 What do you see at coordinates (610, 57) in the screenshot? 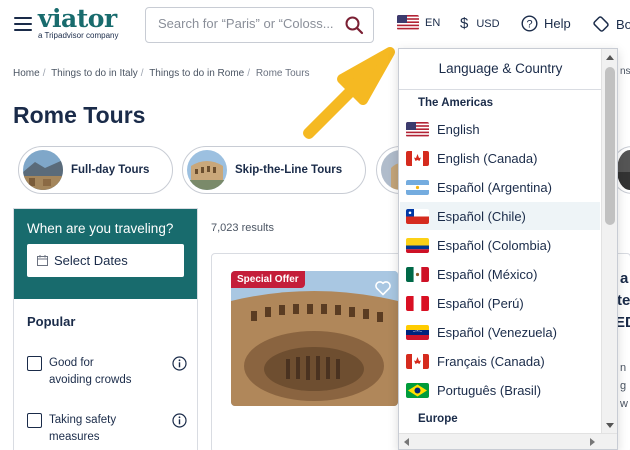
I see `scroll-up-icon` at bounding box center [610, 57].